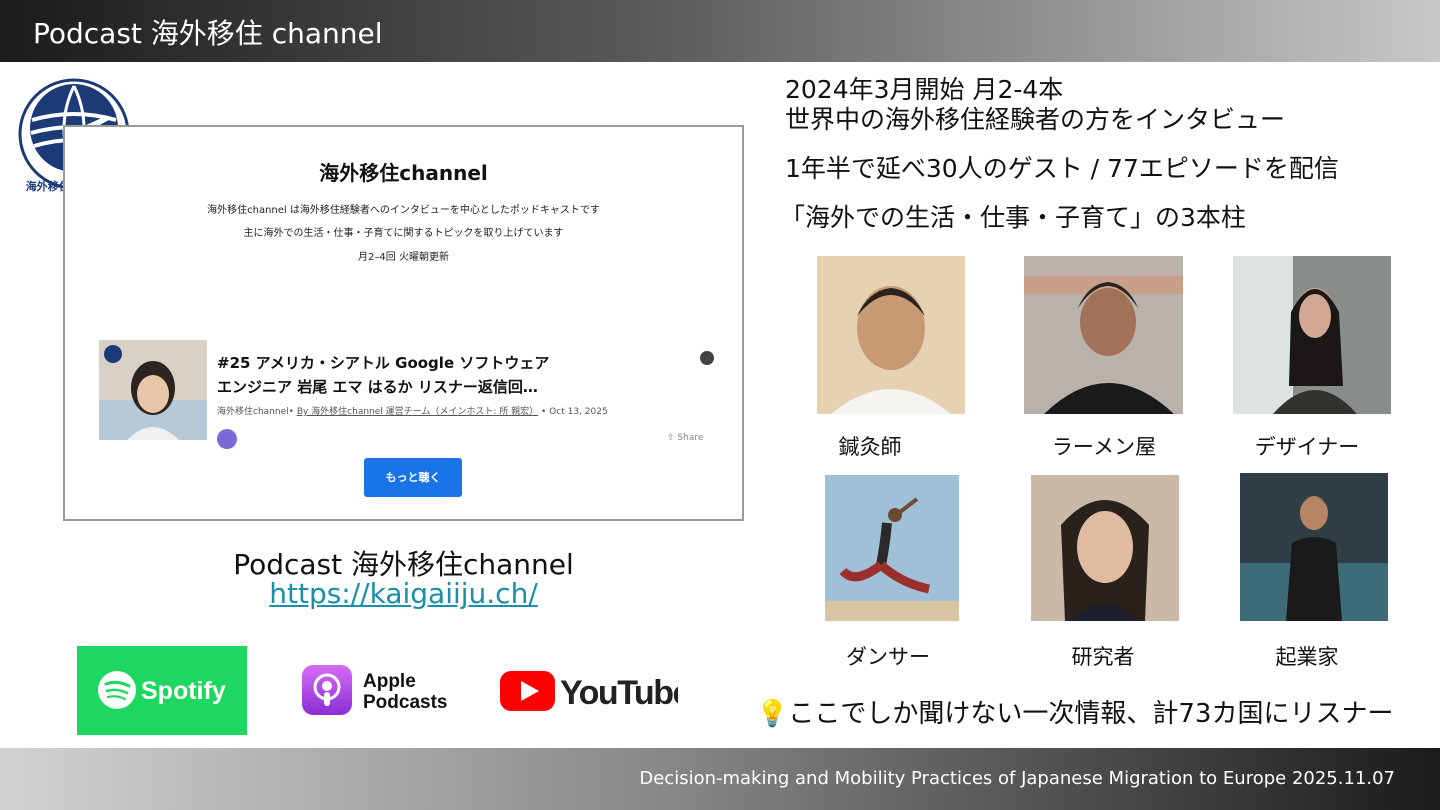 Image resolution: width=1440 pixels, height=810 pixels. What do you see at coordinates (413, 477) in the screenshot?
I see `listen-more-button: もっと聴く` at bounding box center [413, 477].